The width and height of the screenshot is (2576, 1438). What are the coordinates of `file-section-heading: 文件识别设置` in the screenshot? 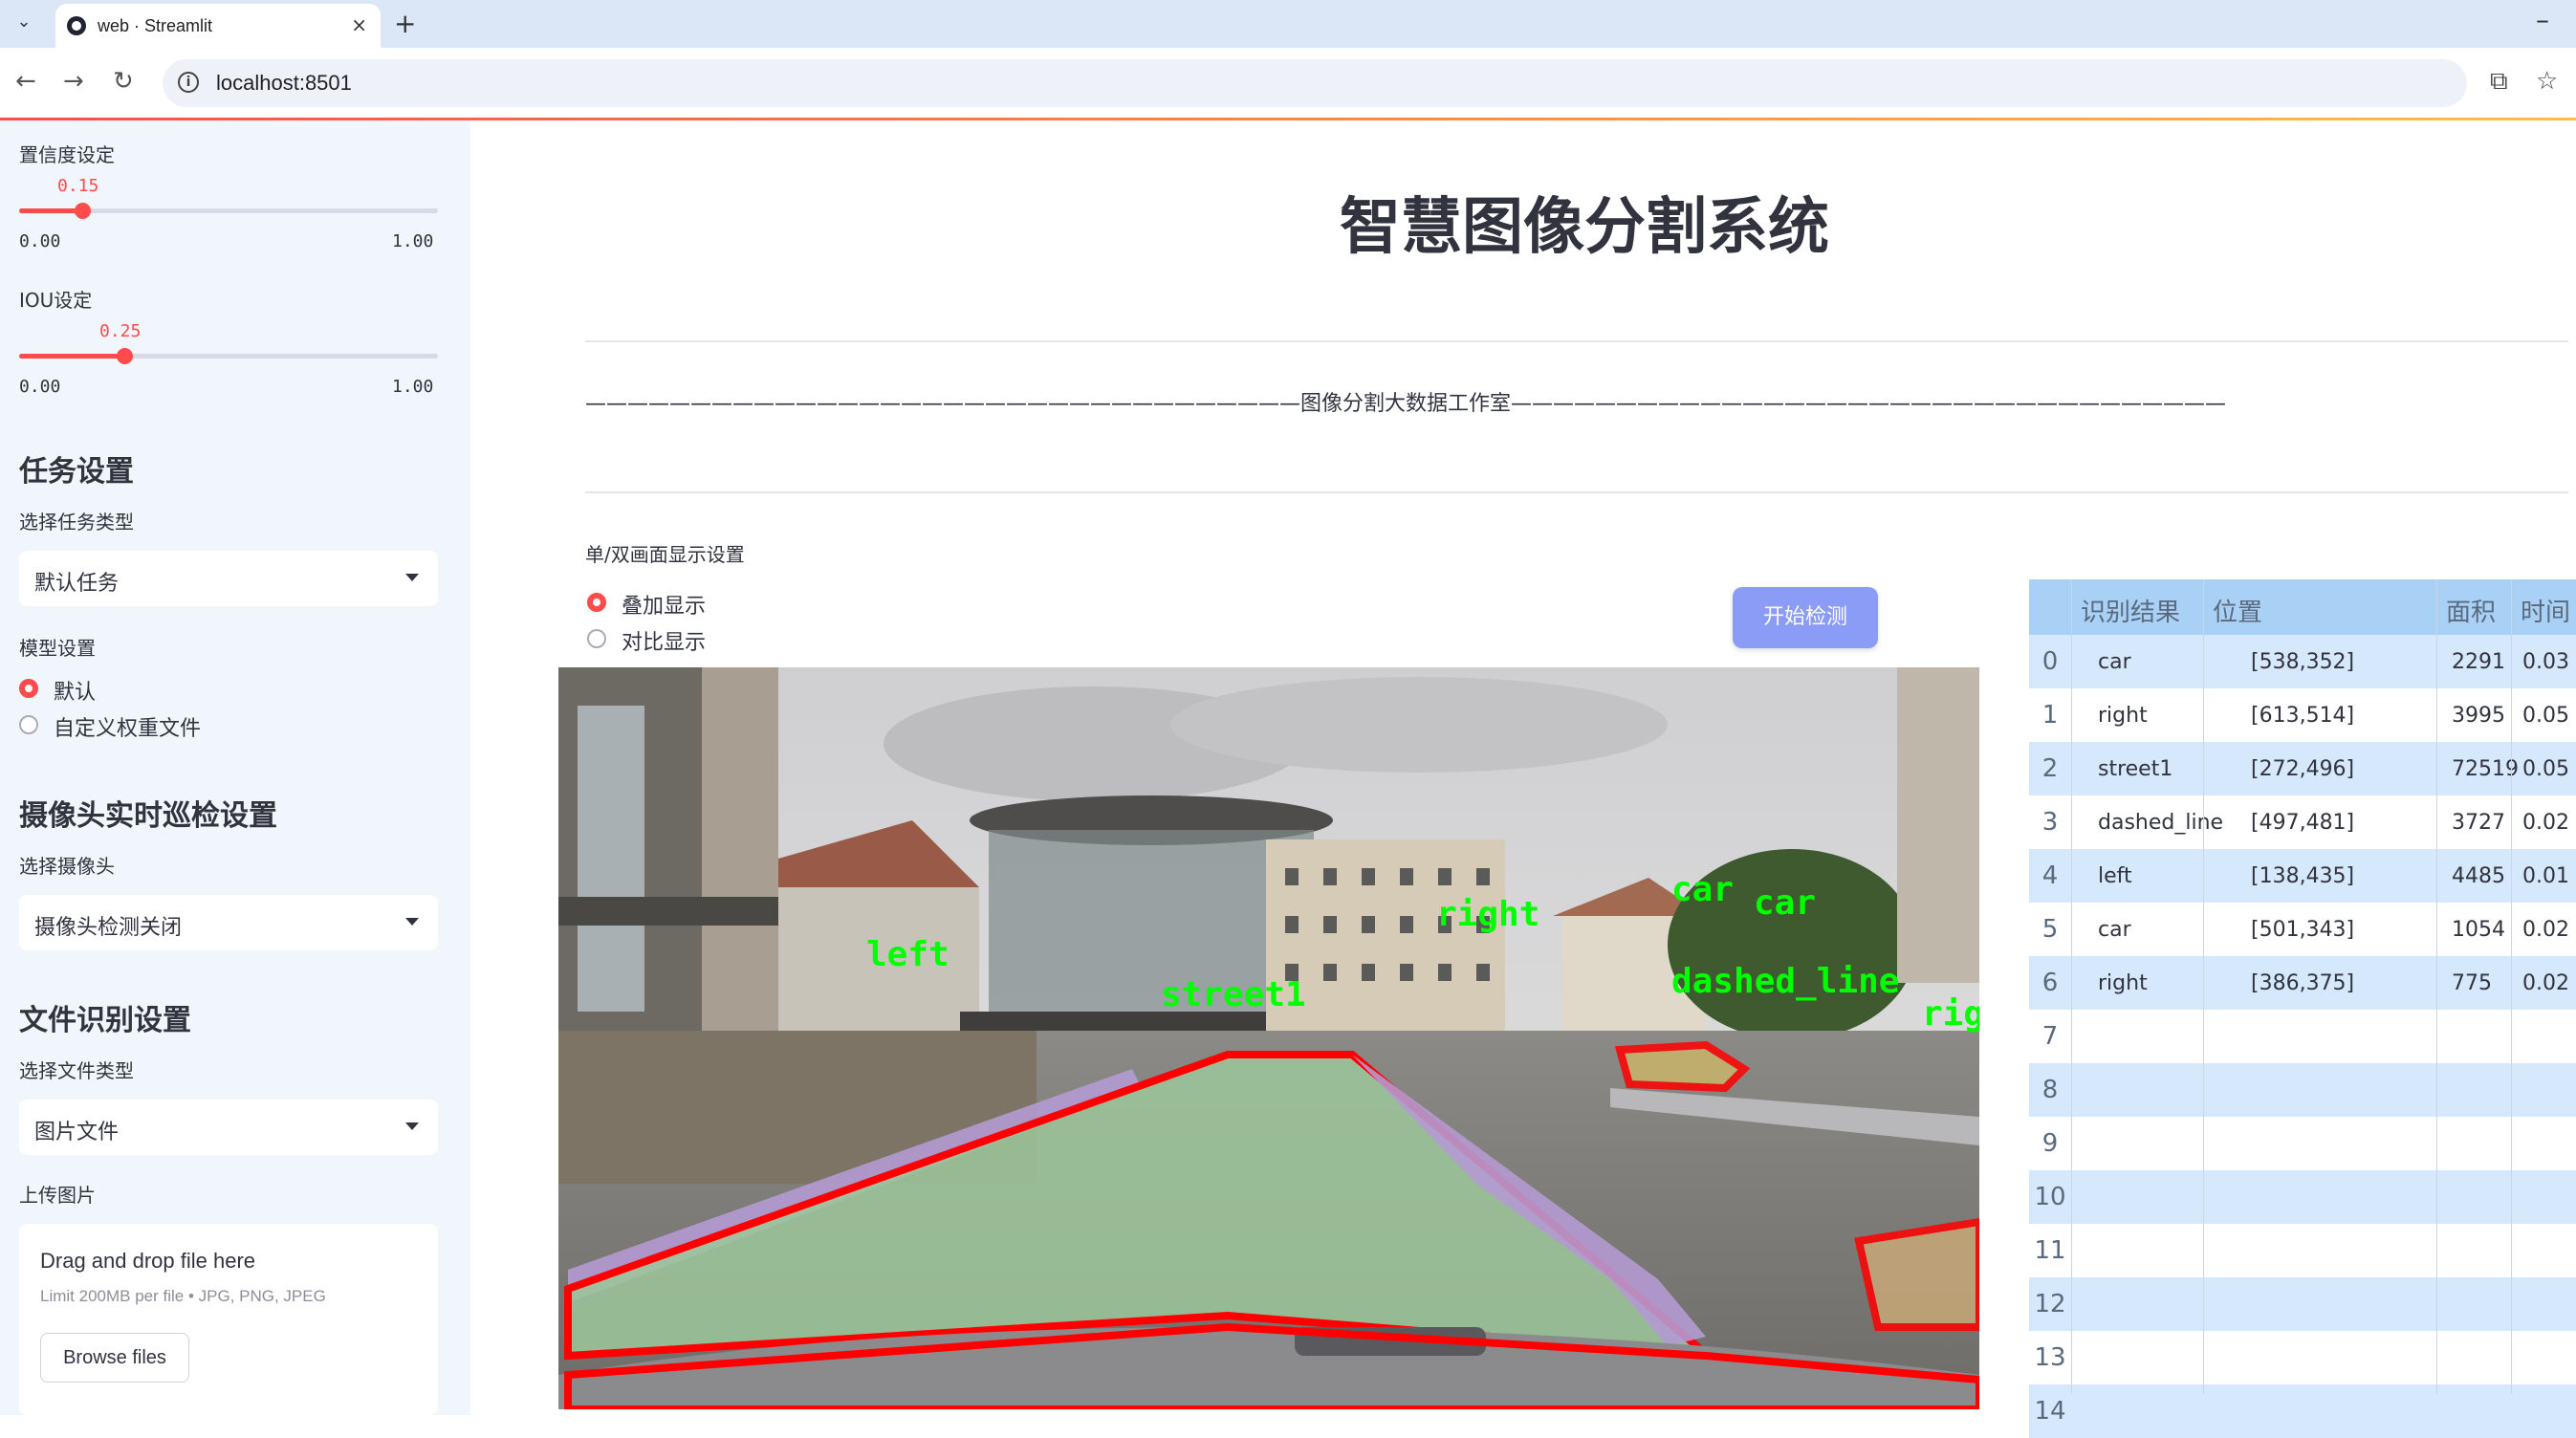 It's located at (105, 1020).